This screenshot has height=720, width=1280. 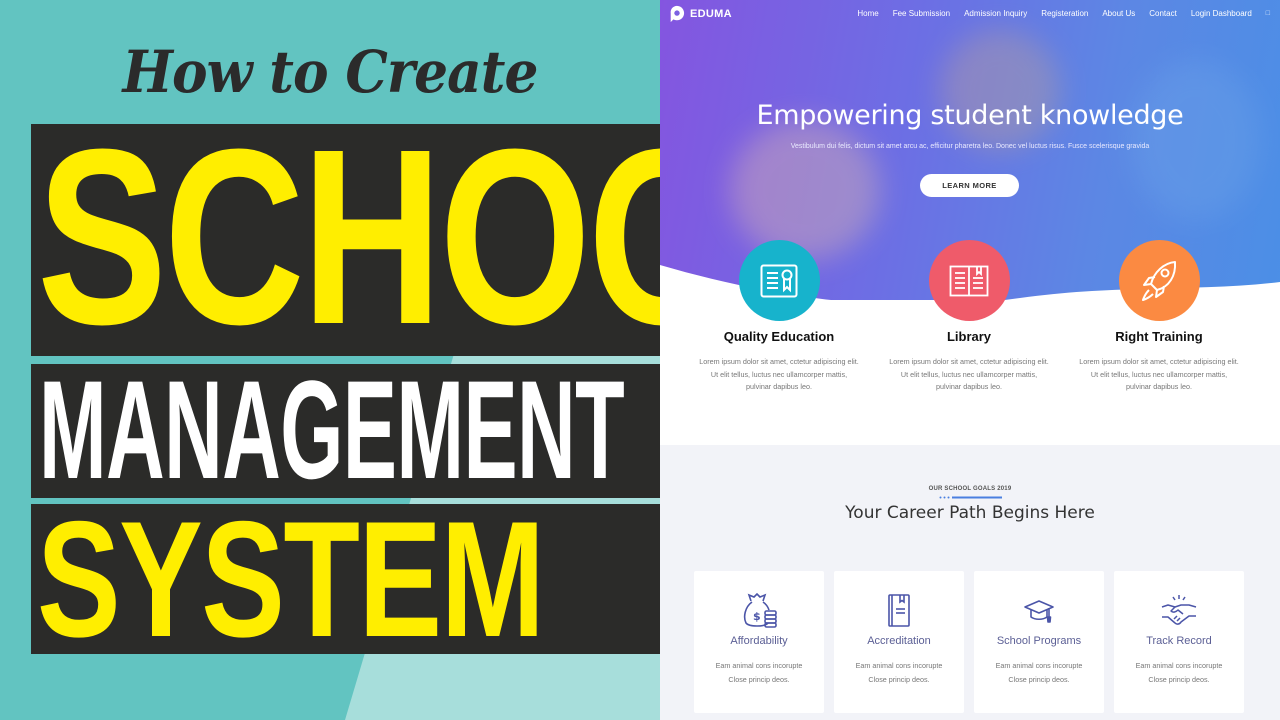 What do you see at coordinates (899, 610) in the screenshot?
I see `book-icon` at bounding box center [899, 610].